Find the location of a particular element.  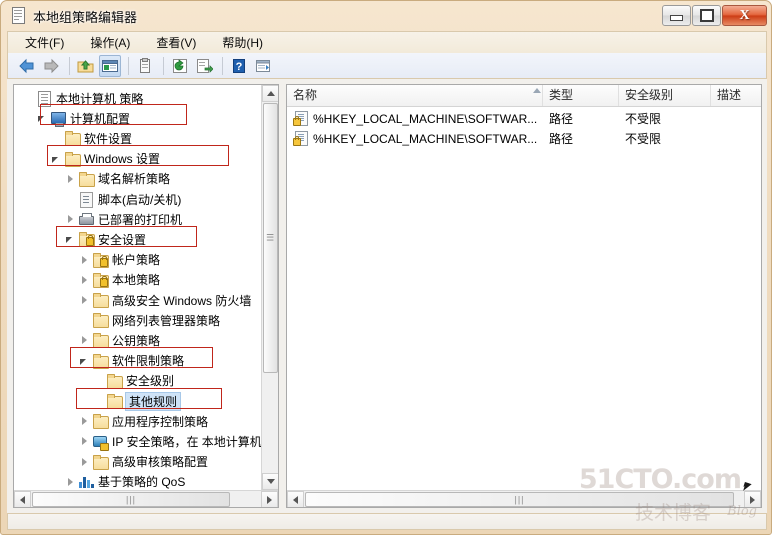

tree-item: 脚本(启动/关机) is located at coordinates (124, 199).